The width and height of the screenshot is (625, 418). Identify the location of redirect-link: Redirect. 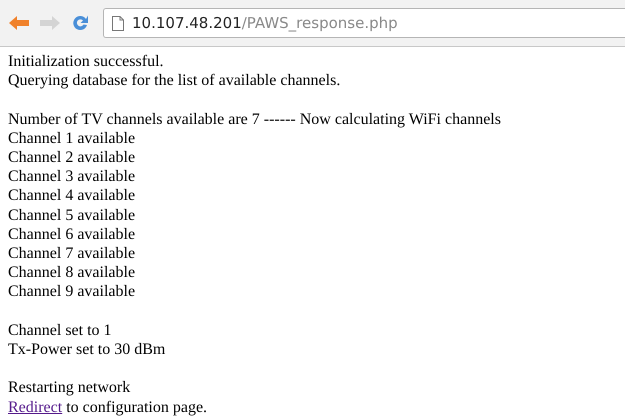
(35, 407).